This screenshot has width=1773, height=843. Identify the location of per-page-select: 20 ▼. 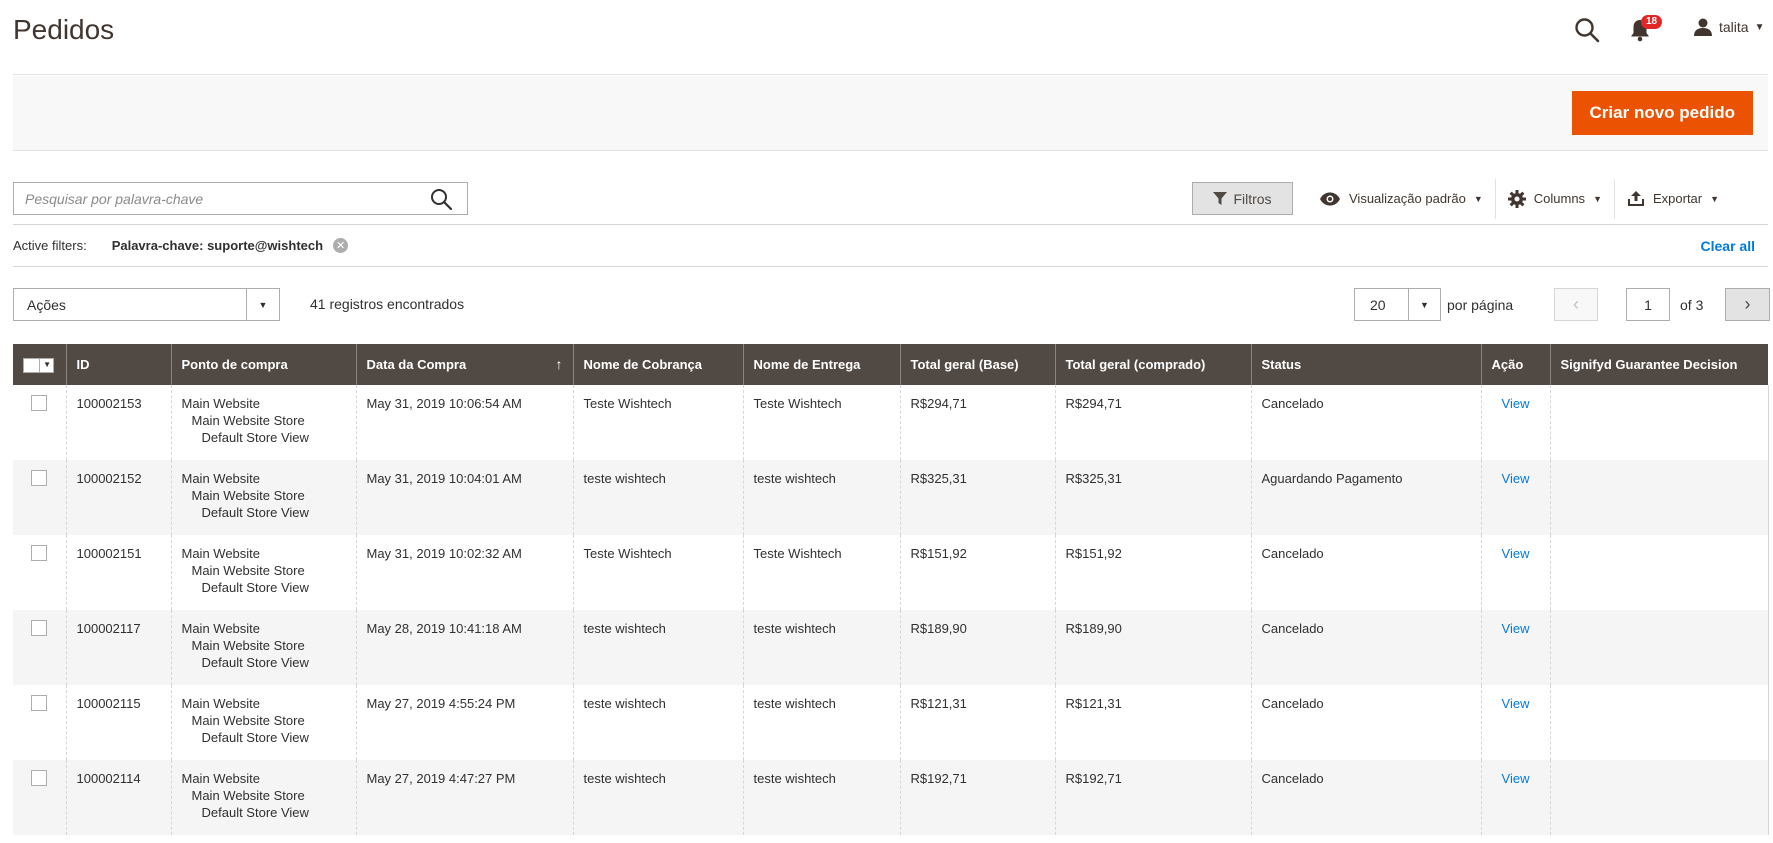
(1397, 304).